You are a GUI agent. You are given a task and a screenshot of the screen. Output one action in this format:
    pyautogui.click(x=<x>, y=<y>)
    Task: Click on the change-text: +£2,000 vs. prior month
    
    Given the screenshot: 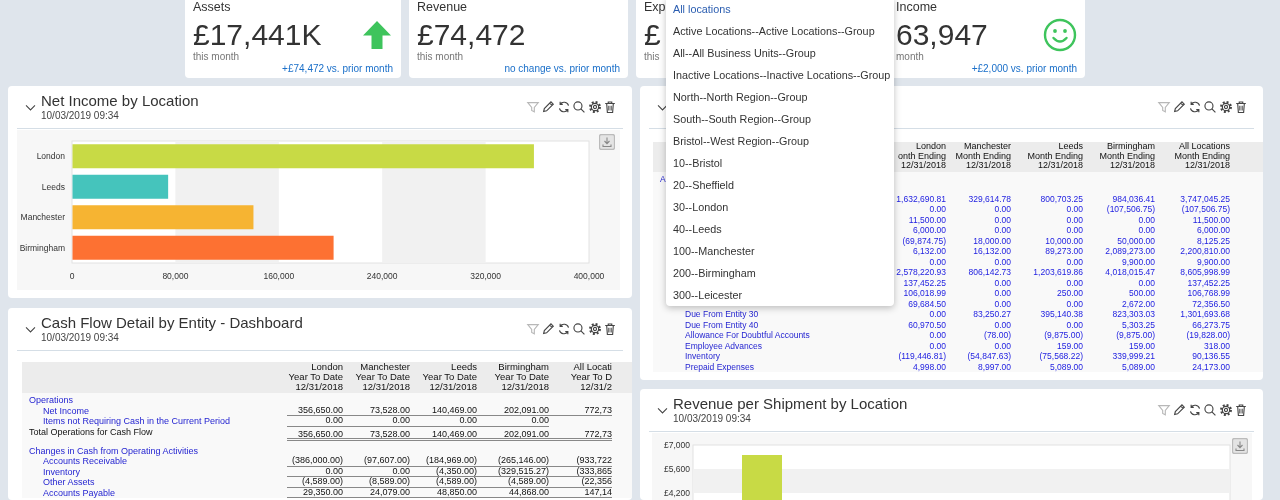 What is the action you would take?
    pyautogui.click(x=1024, y=69)
    